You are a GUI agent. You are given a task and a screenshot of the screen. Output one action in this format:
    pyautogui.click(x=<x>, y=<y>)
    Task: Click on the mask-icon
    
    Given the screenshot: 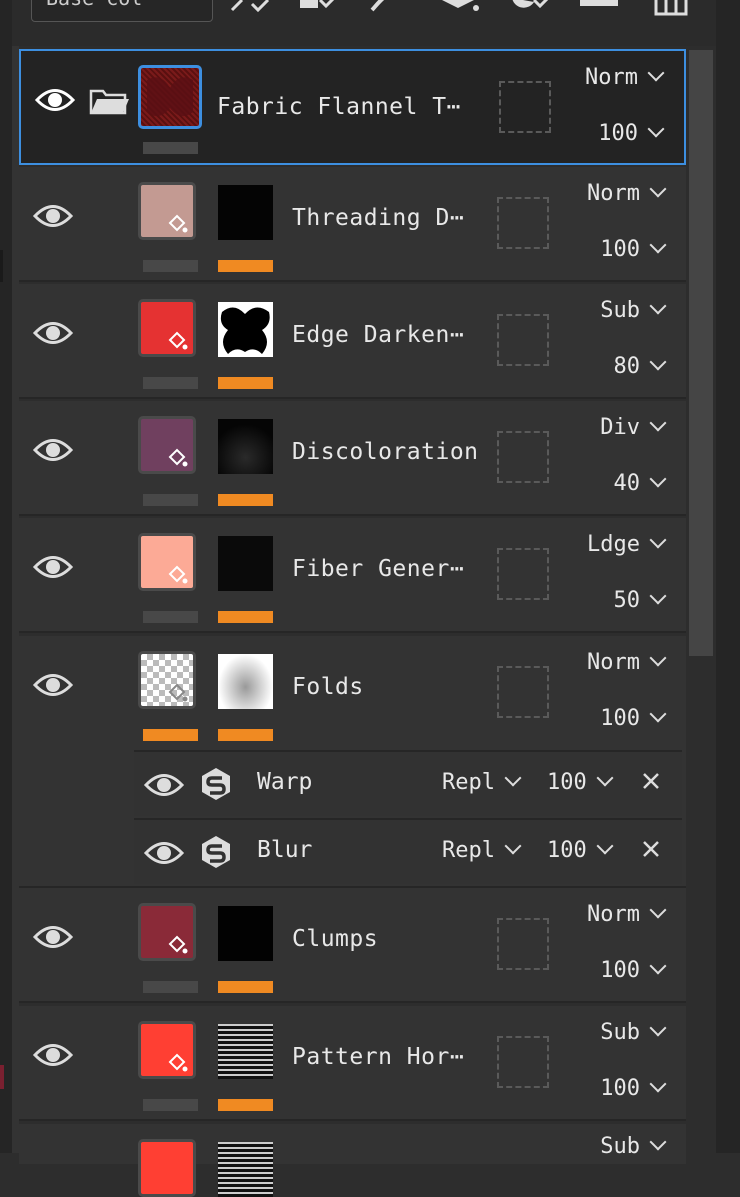 What is the action you would take?
    pyautogui.click(x=533, y=8)
    